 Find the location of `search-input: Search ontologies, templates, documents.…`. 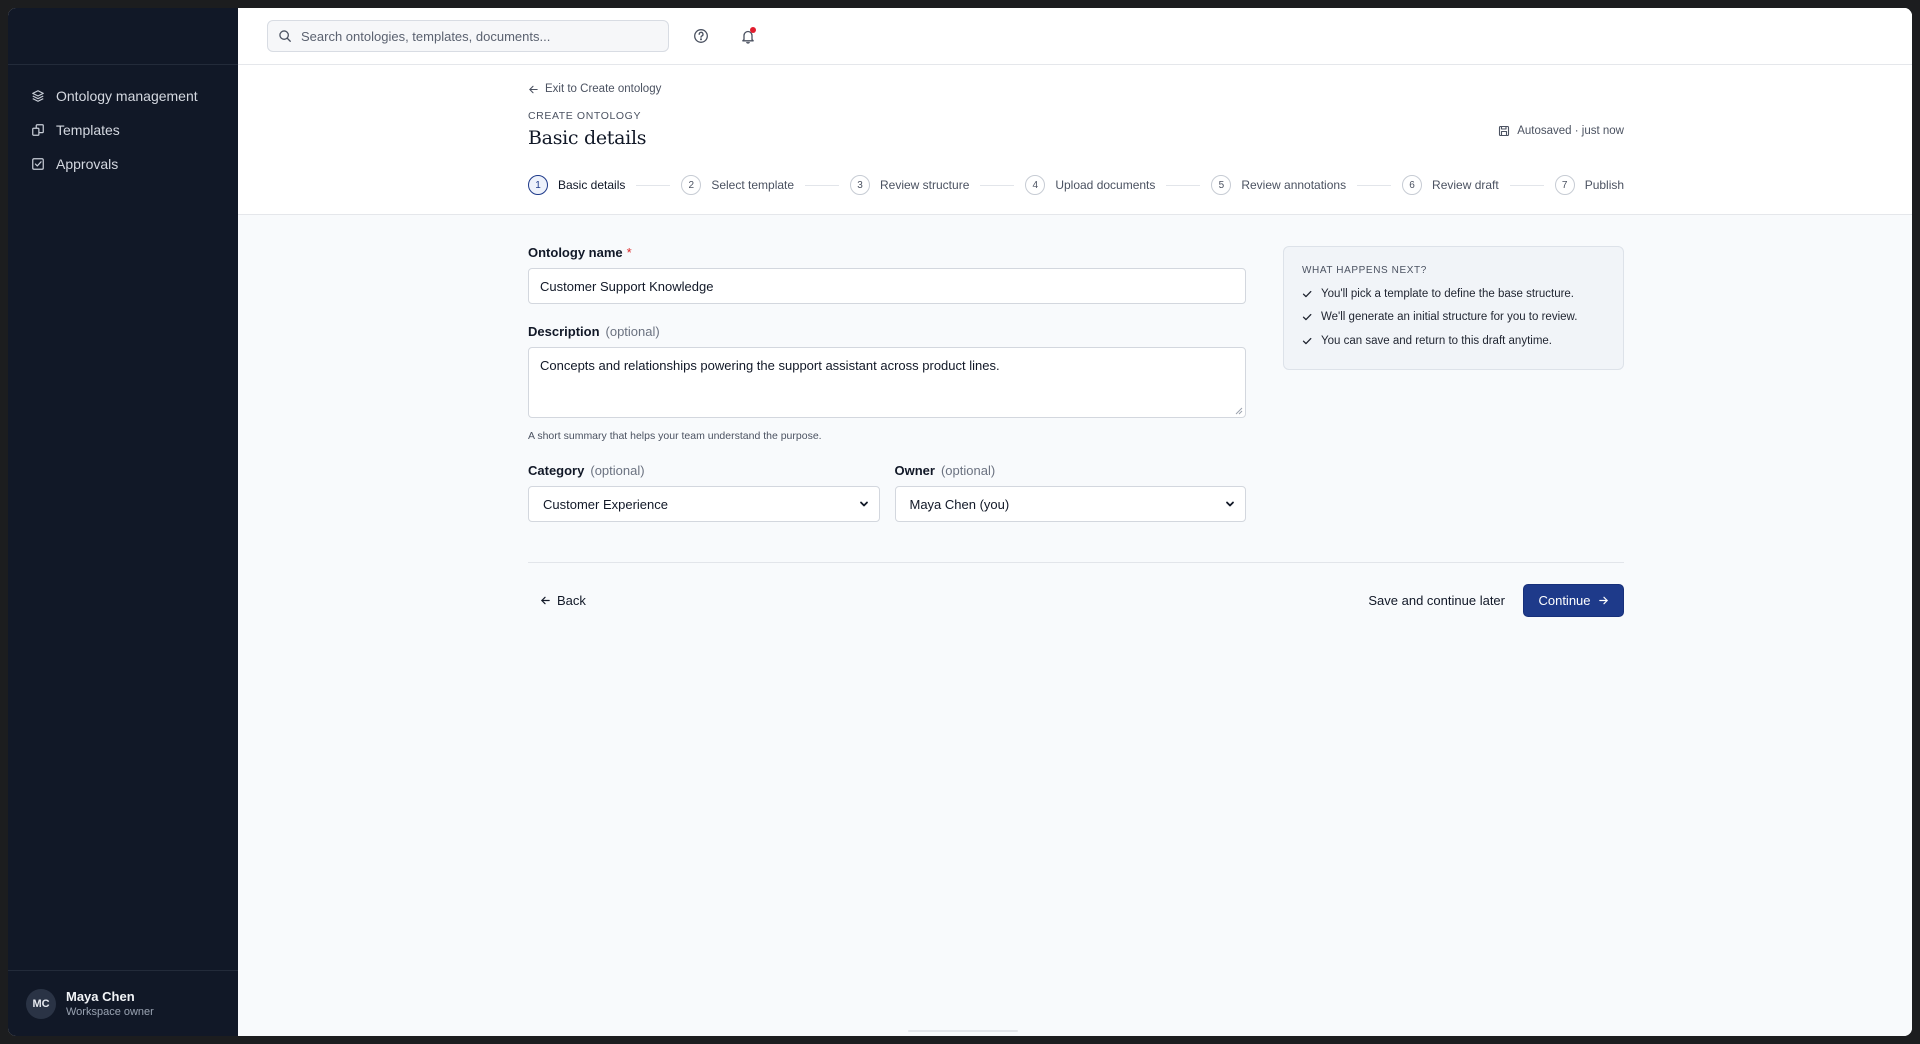

search-input: Search ontologies, templates, documents.… is located at coordinates (468, 36).